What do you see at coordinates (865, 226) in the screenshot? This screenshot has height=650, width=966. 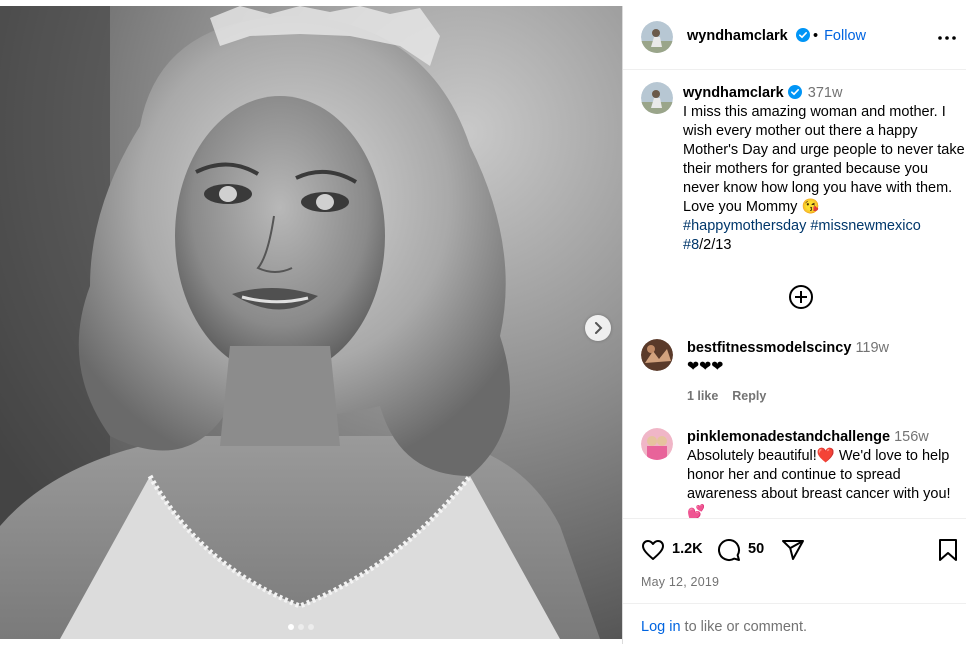 I see `hashtag-link: #missnewmexico` at bounding box center [865, 226].